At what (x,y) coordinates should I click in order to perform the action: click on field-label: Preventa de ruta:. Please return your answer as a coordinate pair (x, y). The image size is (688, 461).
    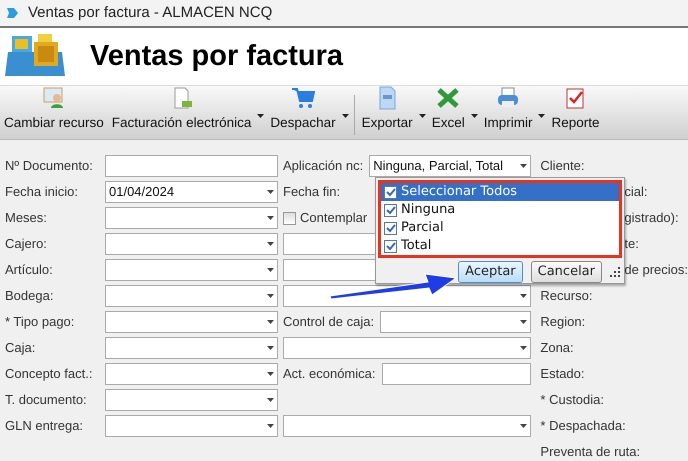
    Looking at the image, I should click on (590, 452).